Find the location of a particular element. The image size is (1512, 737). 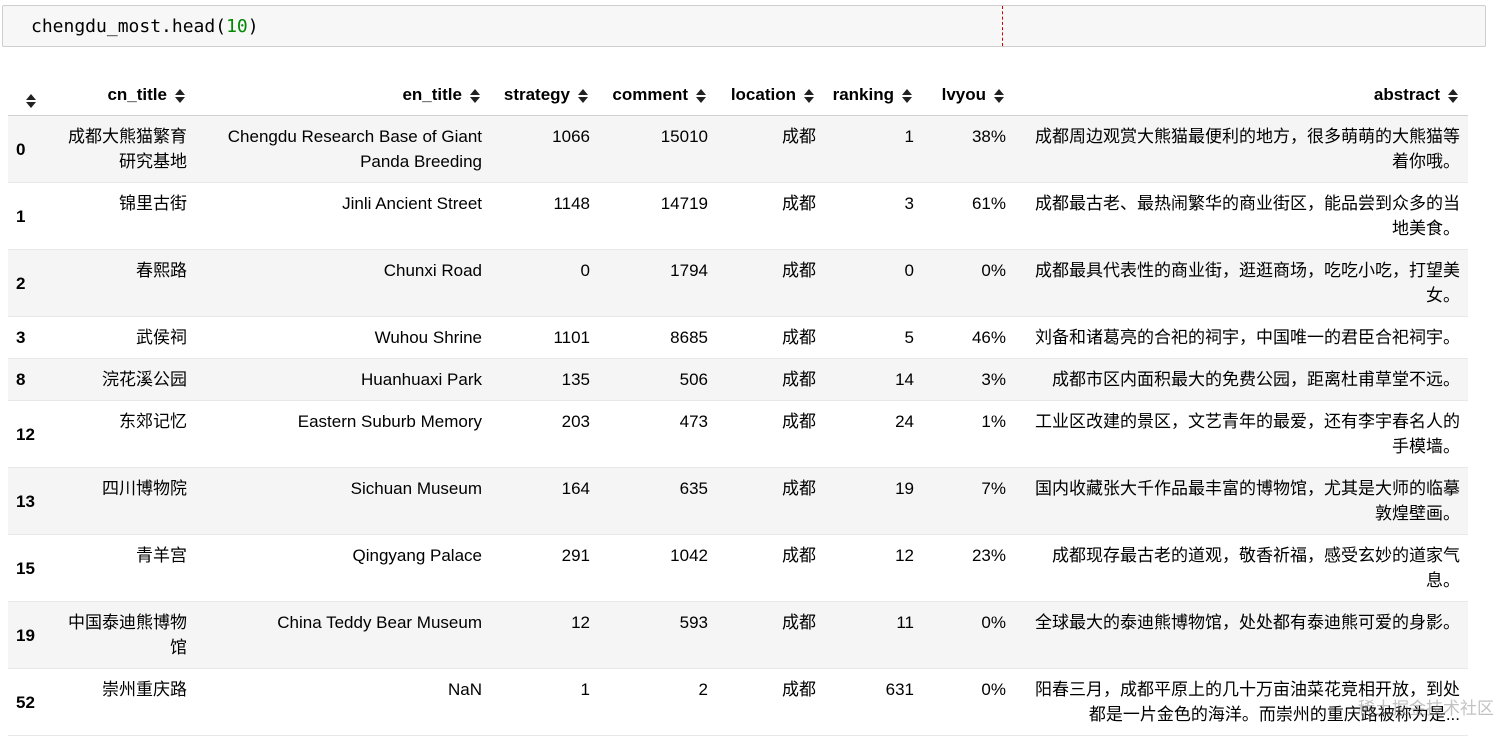

column-header-content: location is located at coordinates (773, 94).